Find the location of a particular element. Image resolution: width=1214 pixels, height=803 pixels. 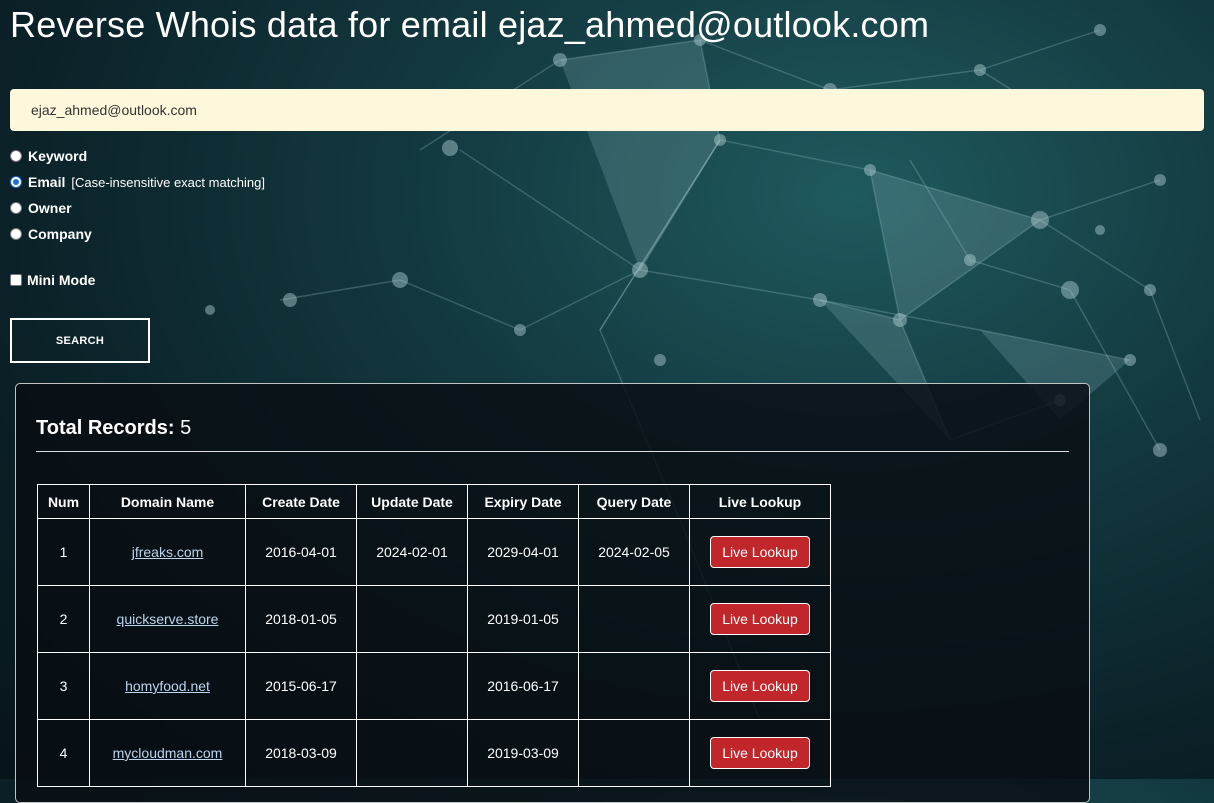

column-header-update-date: Update Date is located at coordinates (412, 501).